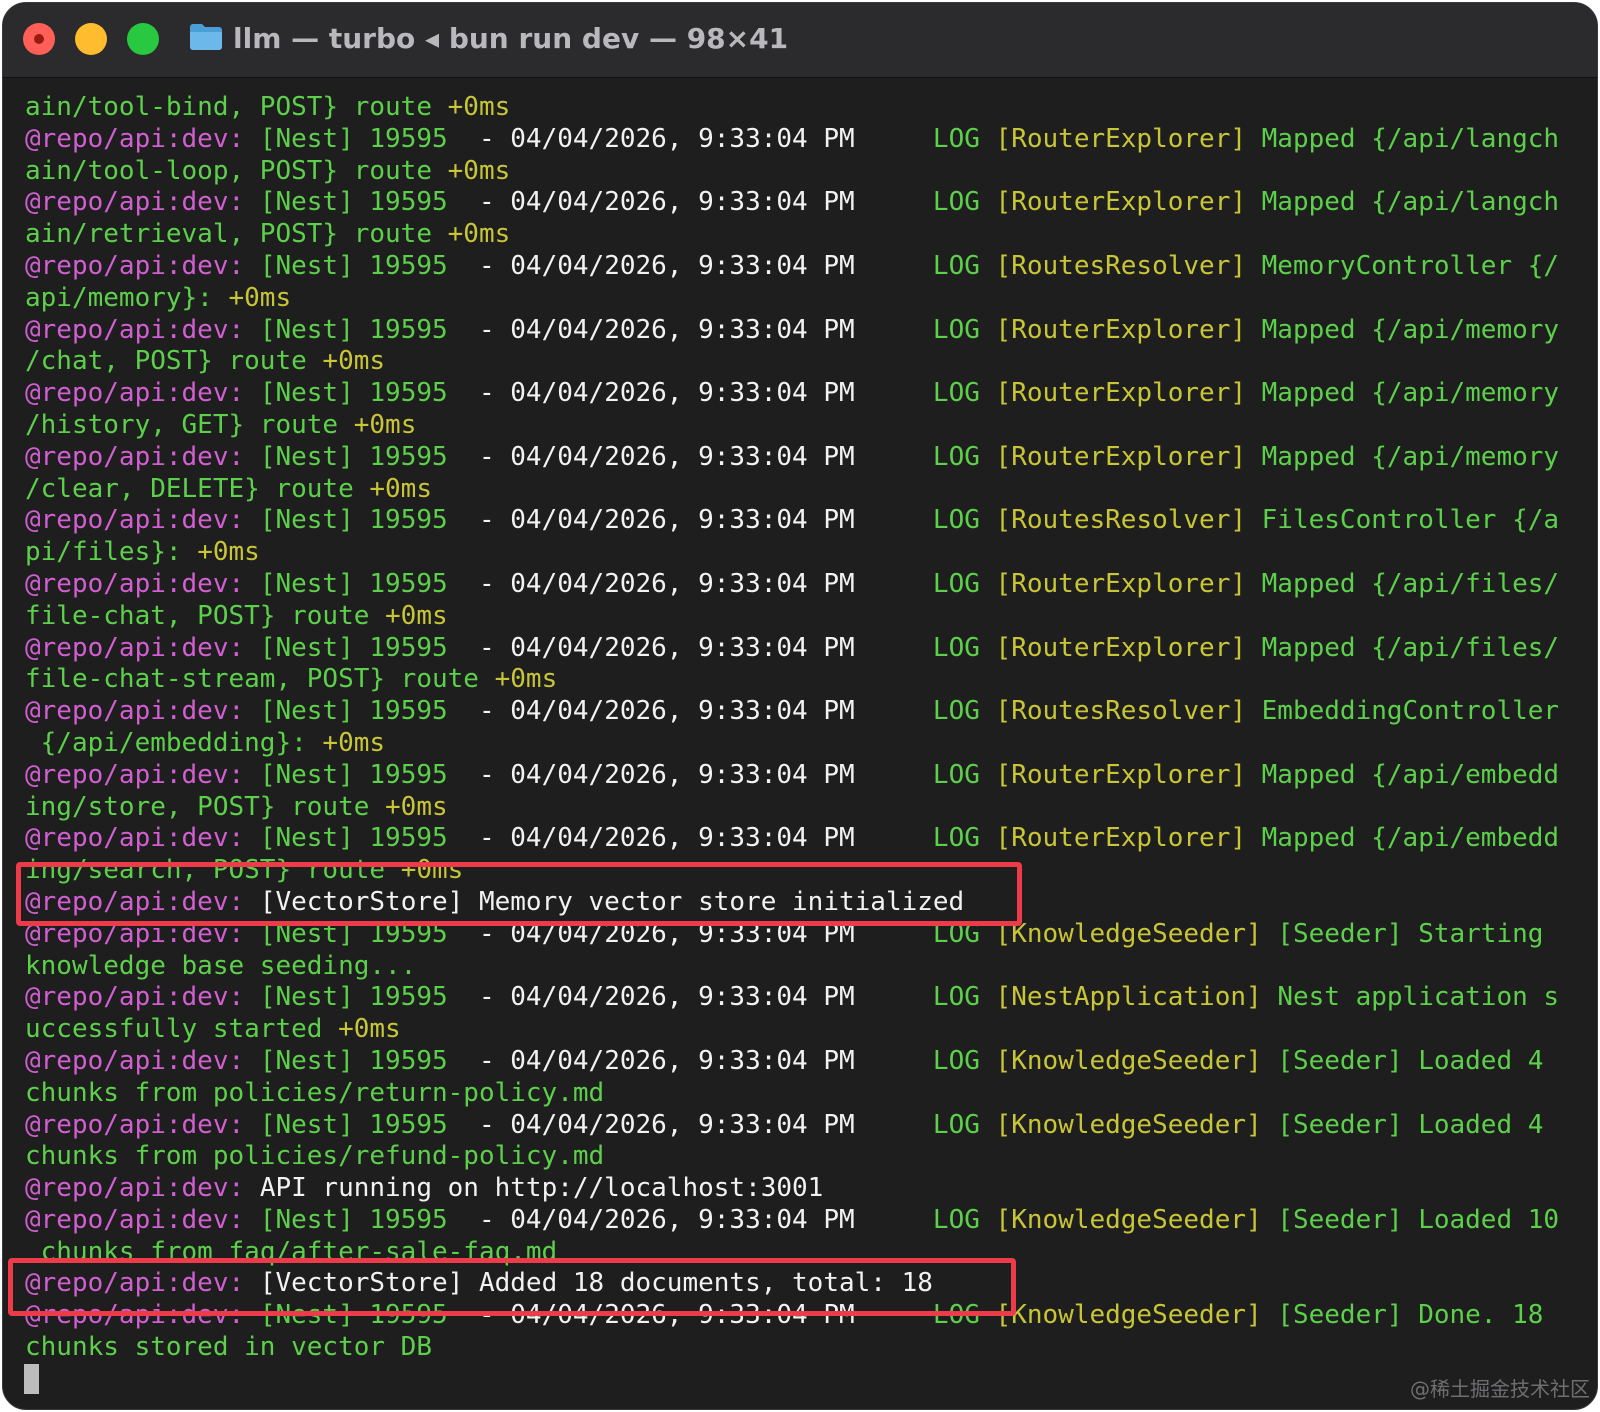  I want to click on highlight-box-vectorstore-init, so click(519, 894).